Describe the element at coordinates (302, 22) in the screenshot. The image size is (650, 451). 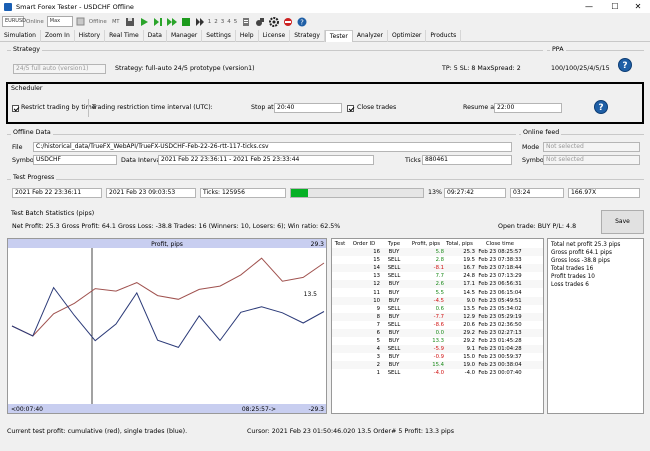
I see `help-toolbar-icon: ?` at that location.